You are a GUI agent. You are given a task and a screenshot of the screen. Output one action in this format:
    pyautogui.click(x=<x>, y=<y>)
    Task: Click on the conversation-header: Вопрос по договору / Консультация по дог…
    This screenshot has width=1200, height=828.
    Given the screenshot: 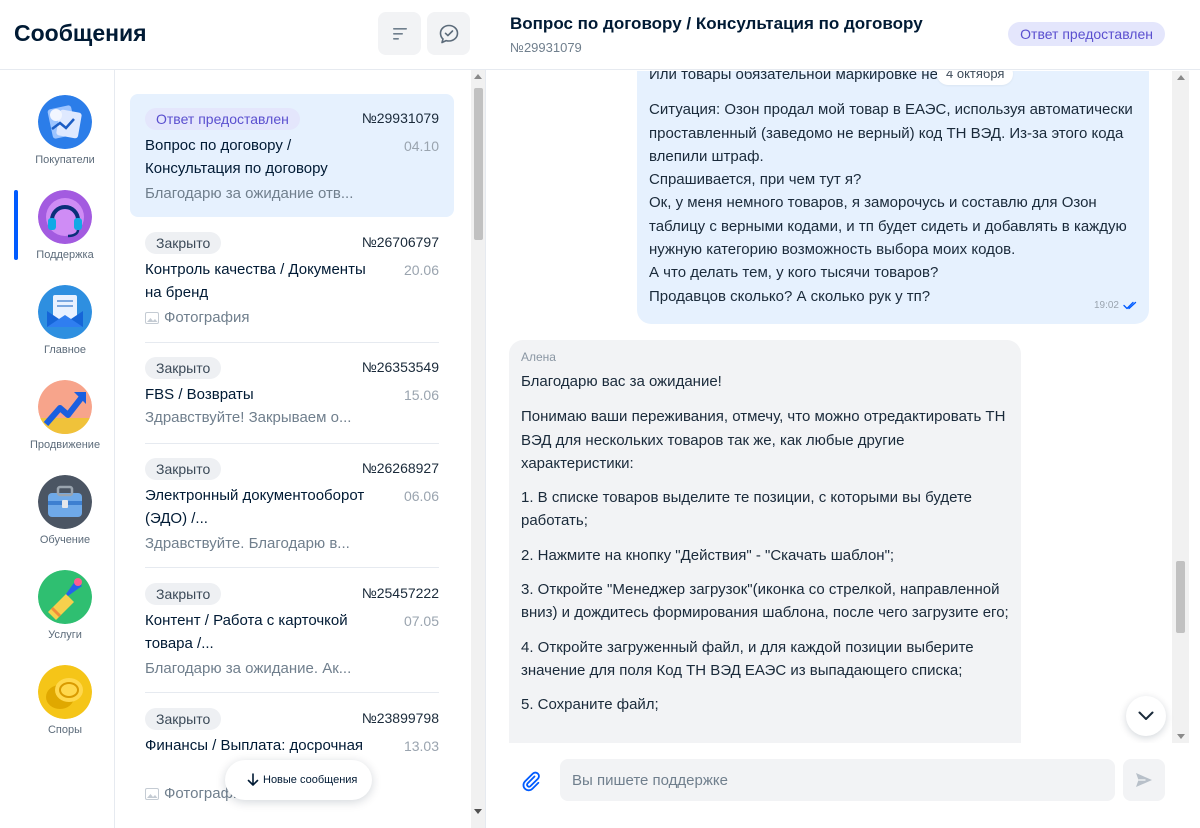 What is the action you would take?
    pyautogui.click(x=843, y=35)
    